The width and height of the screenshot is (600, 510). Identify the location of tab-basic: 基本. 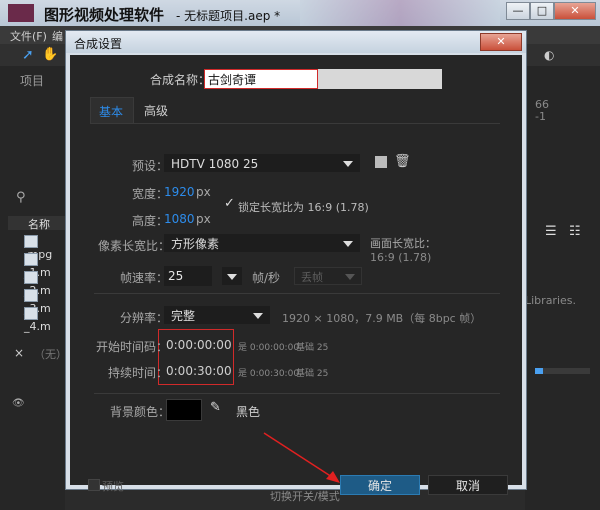
(112, 110).